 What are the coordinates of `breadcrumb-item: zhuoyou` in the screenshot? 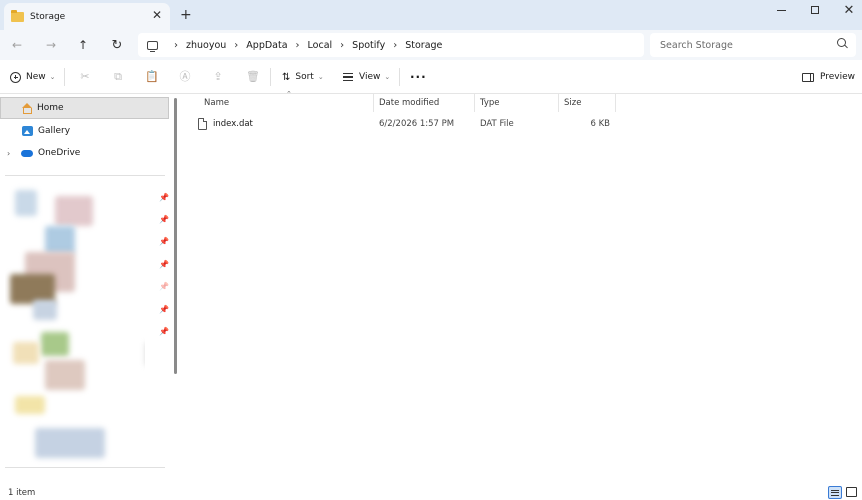 It's located at (206, 45).